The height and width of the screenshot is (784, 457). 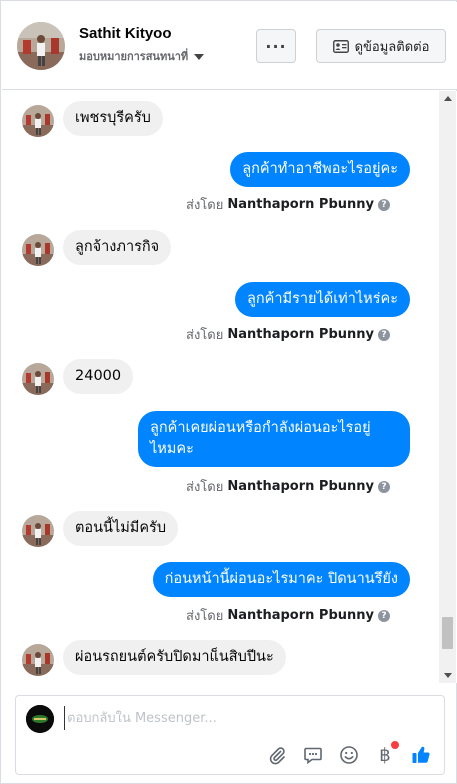 I want to click on caret-down-icon, so click(x=199, y=56).